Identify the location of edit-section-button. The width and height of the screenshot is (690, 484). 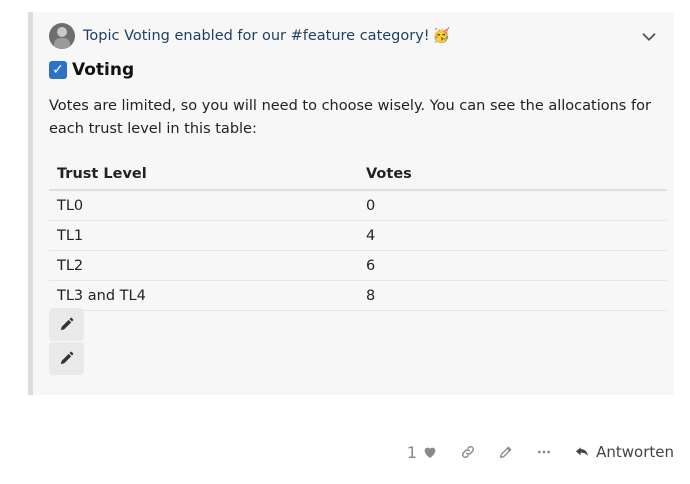
(66, 358).